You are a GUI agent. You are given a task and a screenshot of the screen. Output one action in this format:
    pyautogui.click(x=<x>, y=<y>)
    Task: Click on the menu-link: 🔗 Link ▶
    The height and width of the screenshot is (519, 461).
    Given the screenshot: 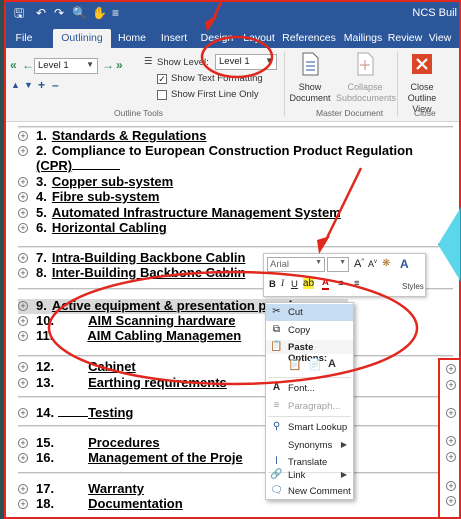 What is the action you would take?
    pyautogui.click(x=309, y=475)
    